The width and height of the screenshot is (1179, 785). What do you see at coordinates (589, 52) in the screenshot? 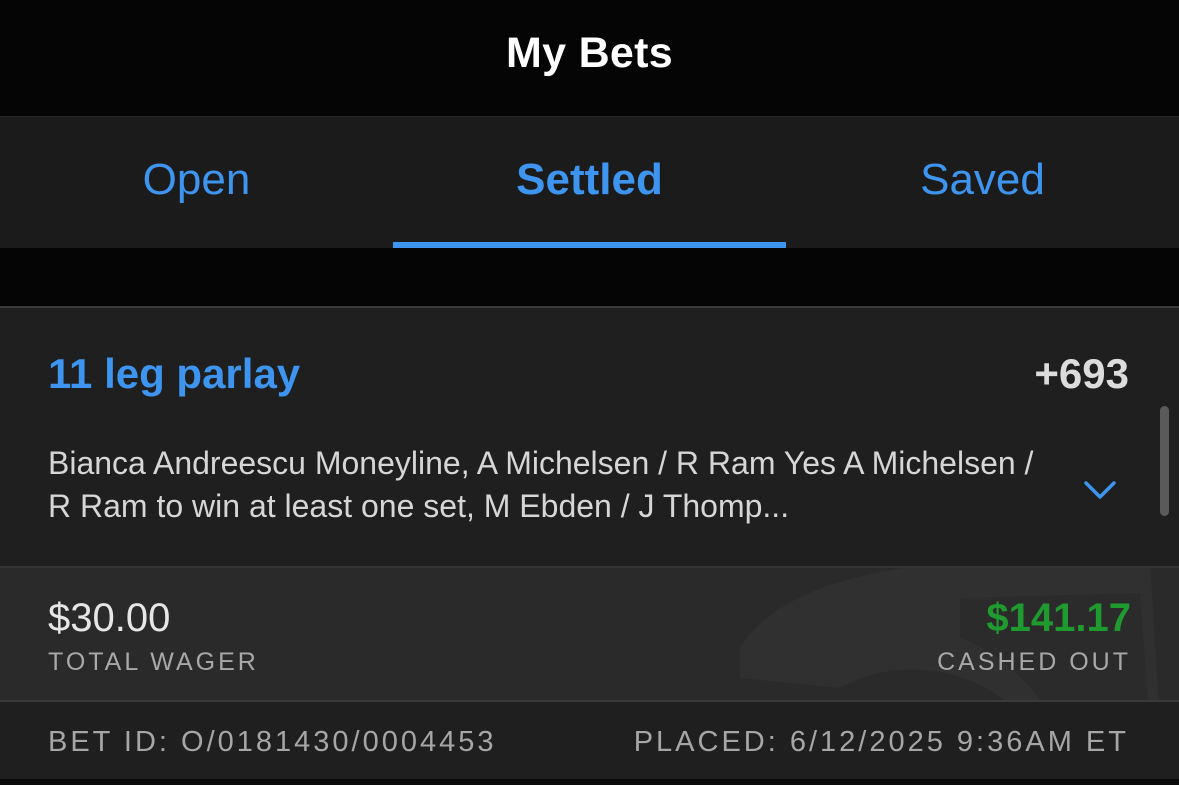
I see `page-title: My Bets` at bounding box center [589, 52].